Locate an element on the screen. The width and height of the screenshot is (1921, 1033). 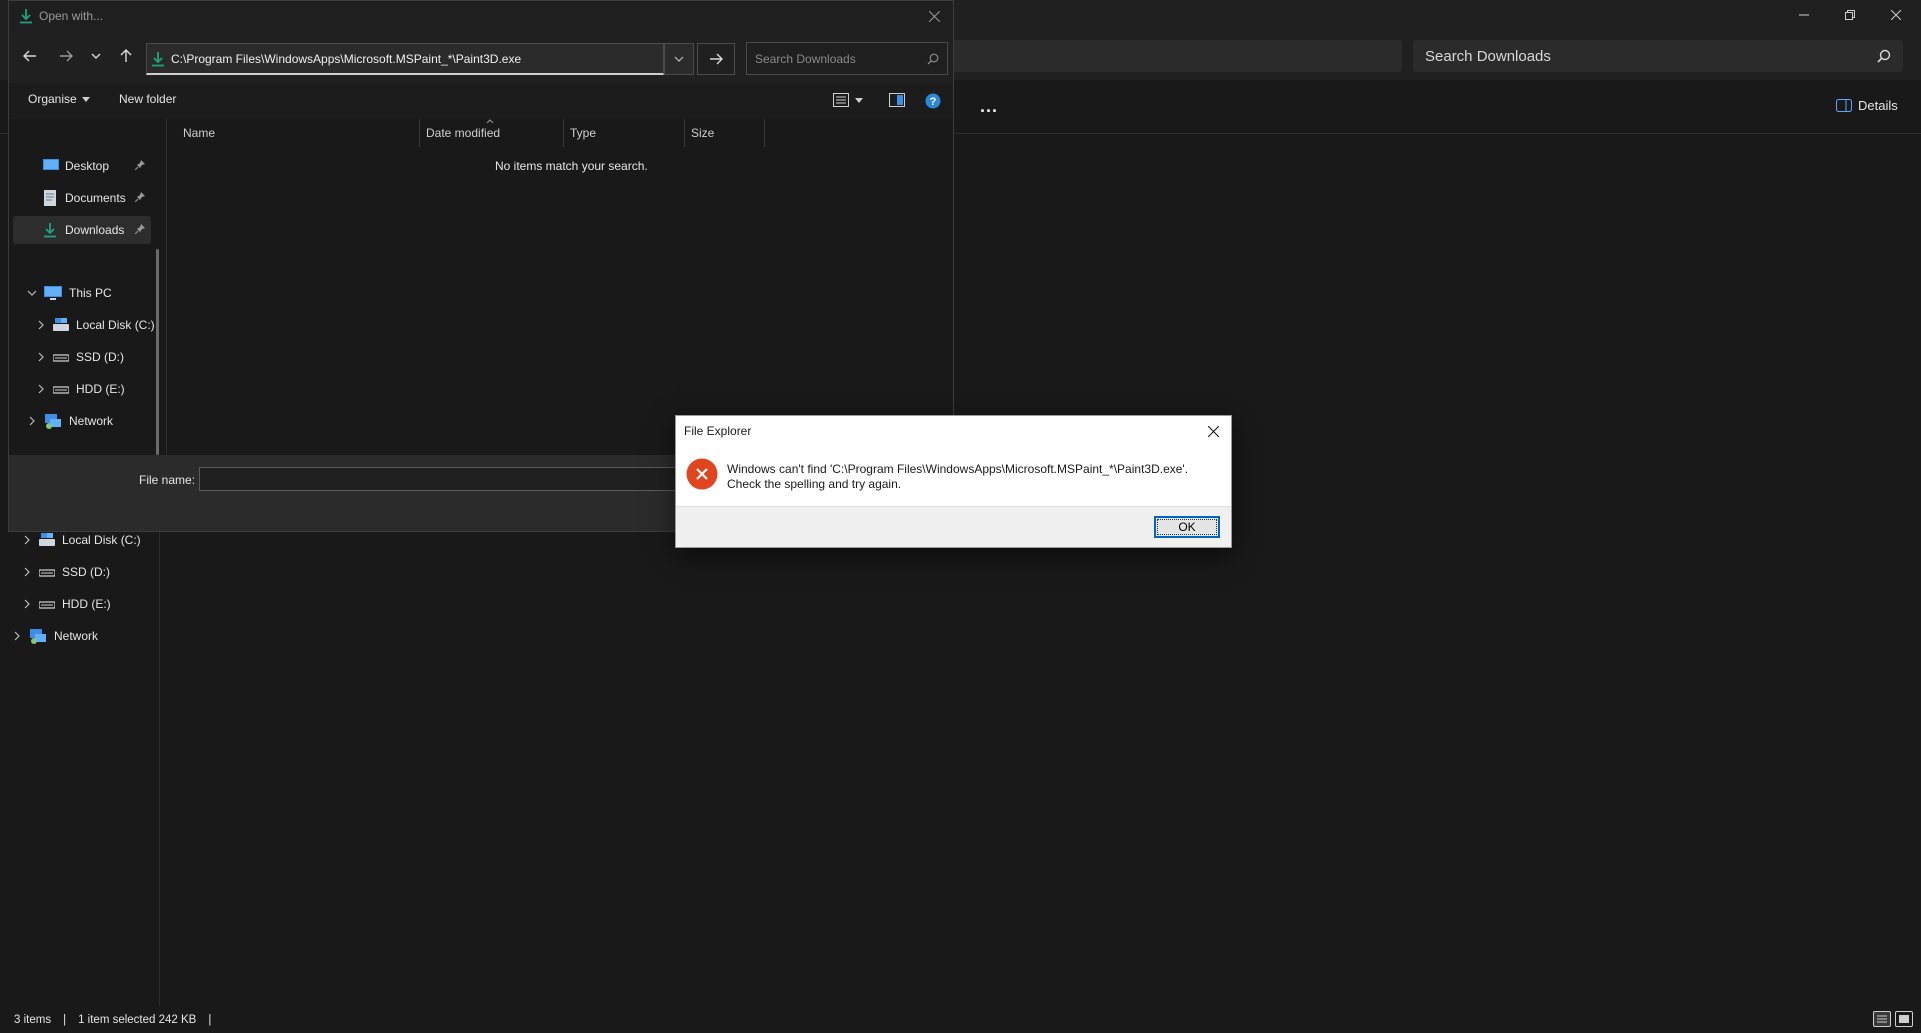
column-header-type: Type is located at coordinates (624, 133).